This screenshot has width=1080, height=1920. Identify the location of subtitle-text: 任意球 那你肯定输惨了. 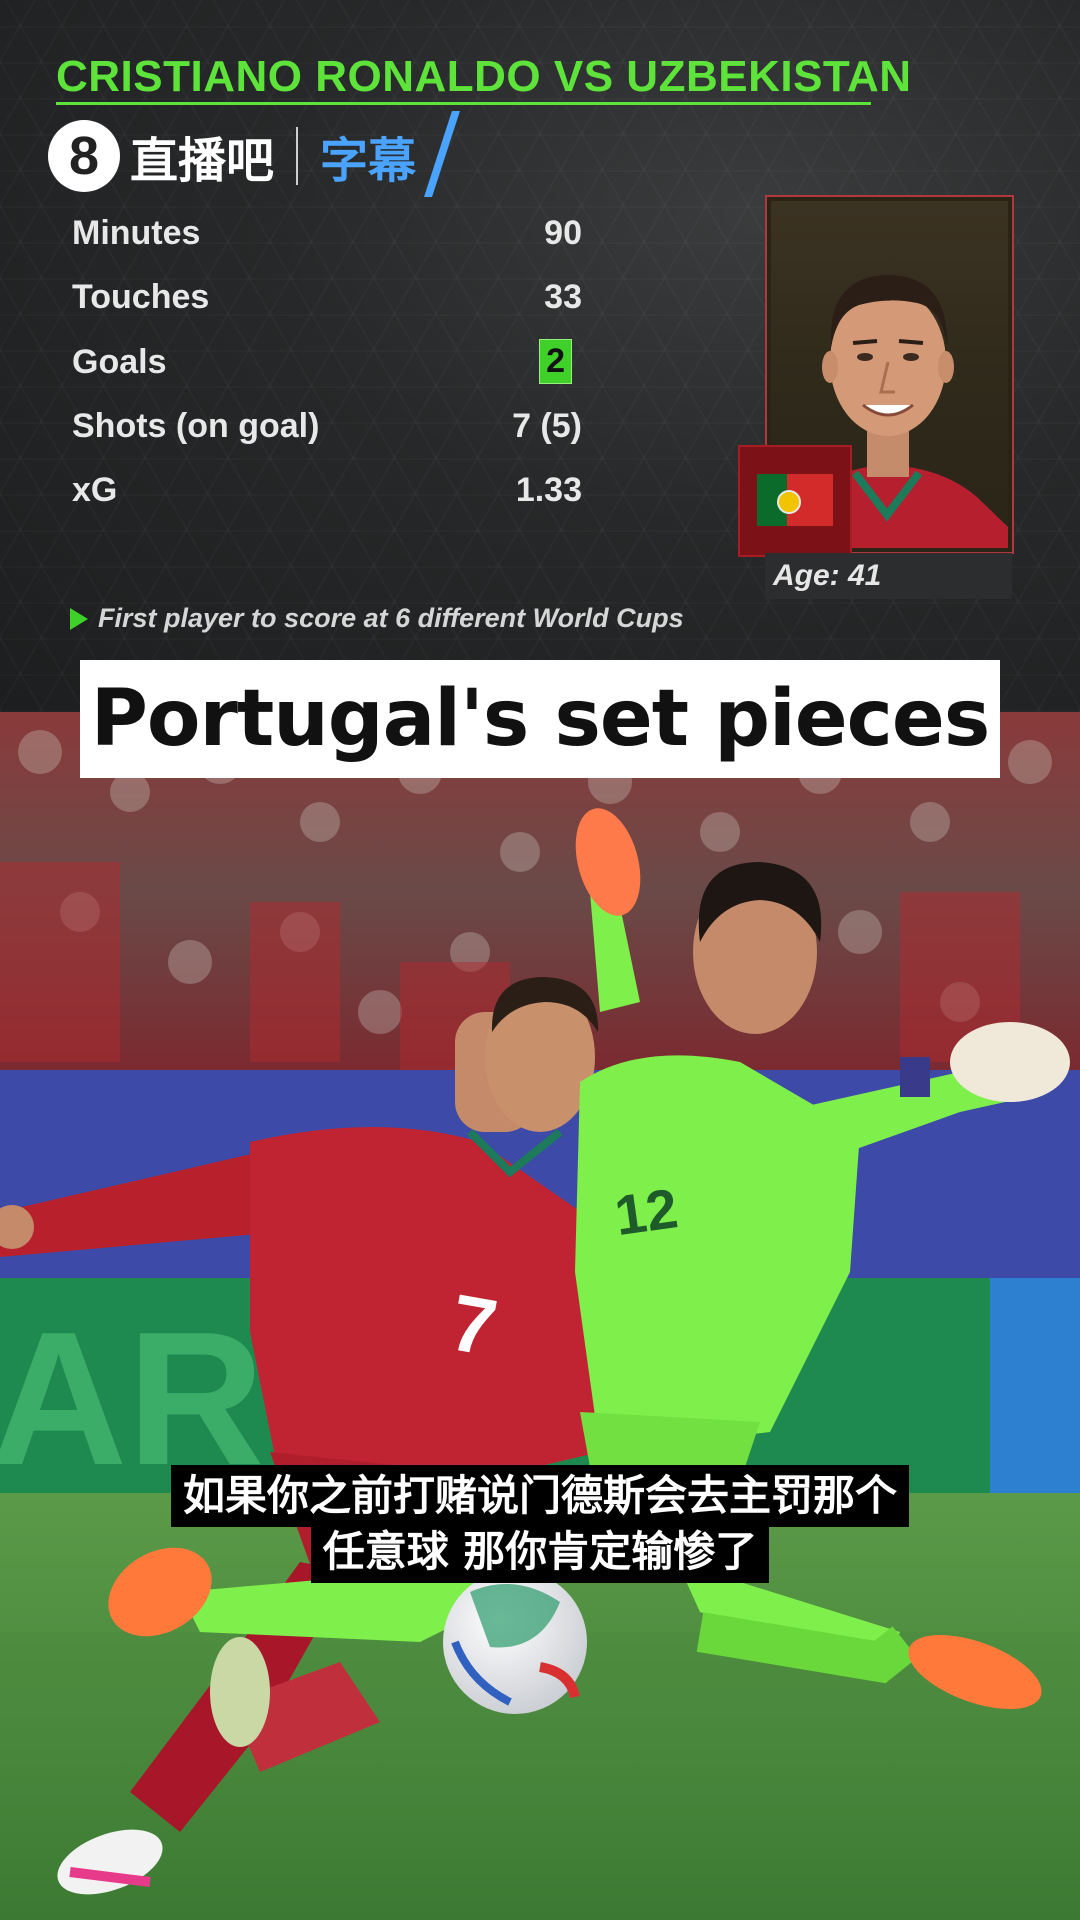
(540, 1552).